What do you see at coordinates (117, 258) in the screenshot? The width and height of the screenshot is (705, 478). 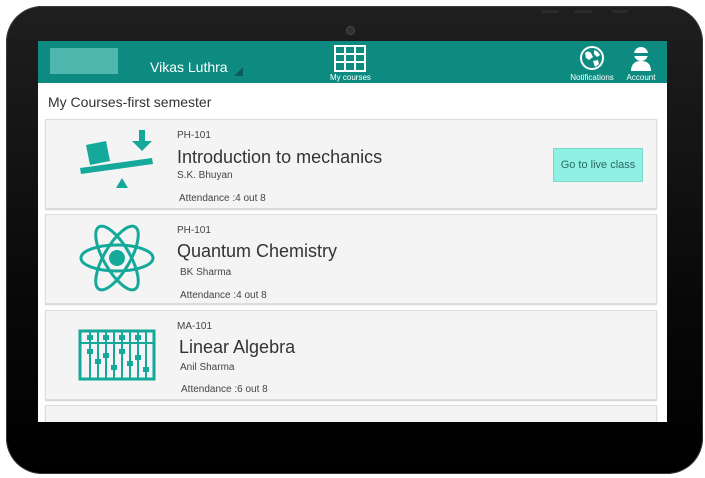 I see `atom-icon` at bounding box center [117, 258].